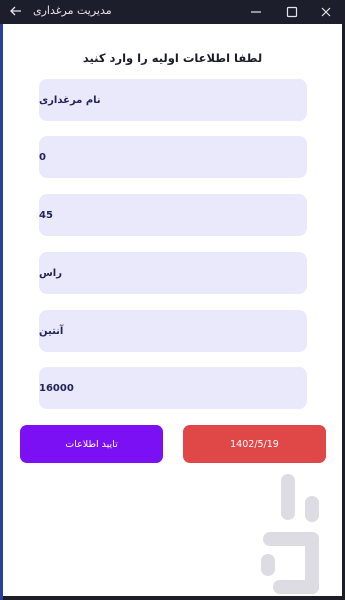 The image size is (345, 600). I want to click on window-titlebar: مدیریت مرغداری, so click(172, 12).